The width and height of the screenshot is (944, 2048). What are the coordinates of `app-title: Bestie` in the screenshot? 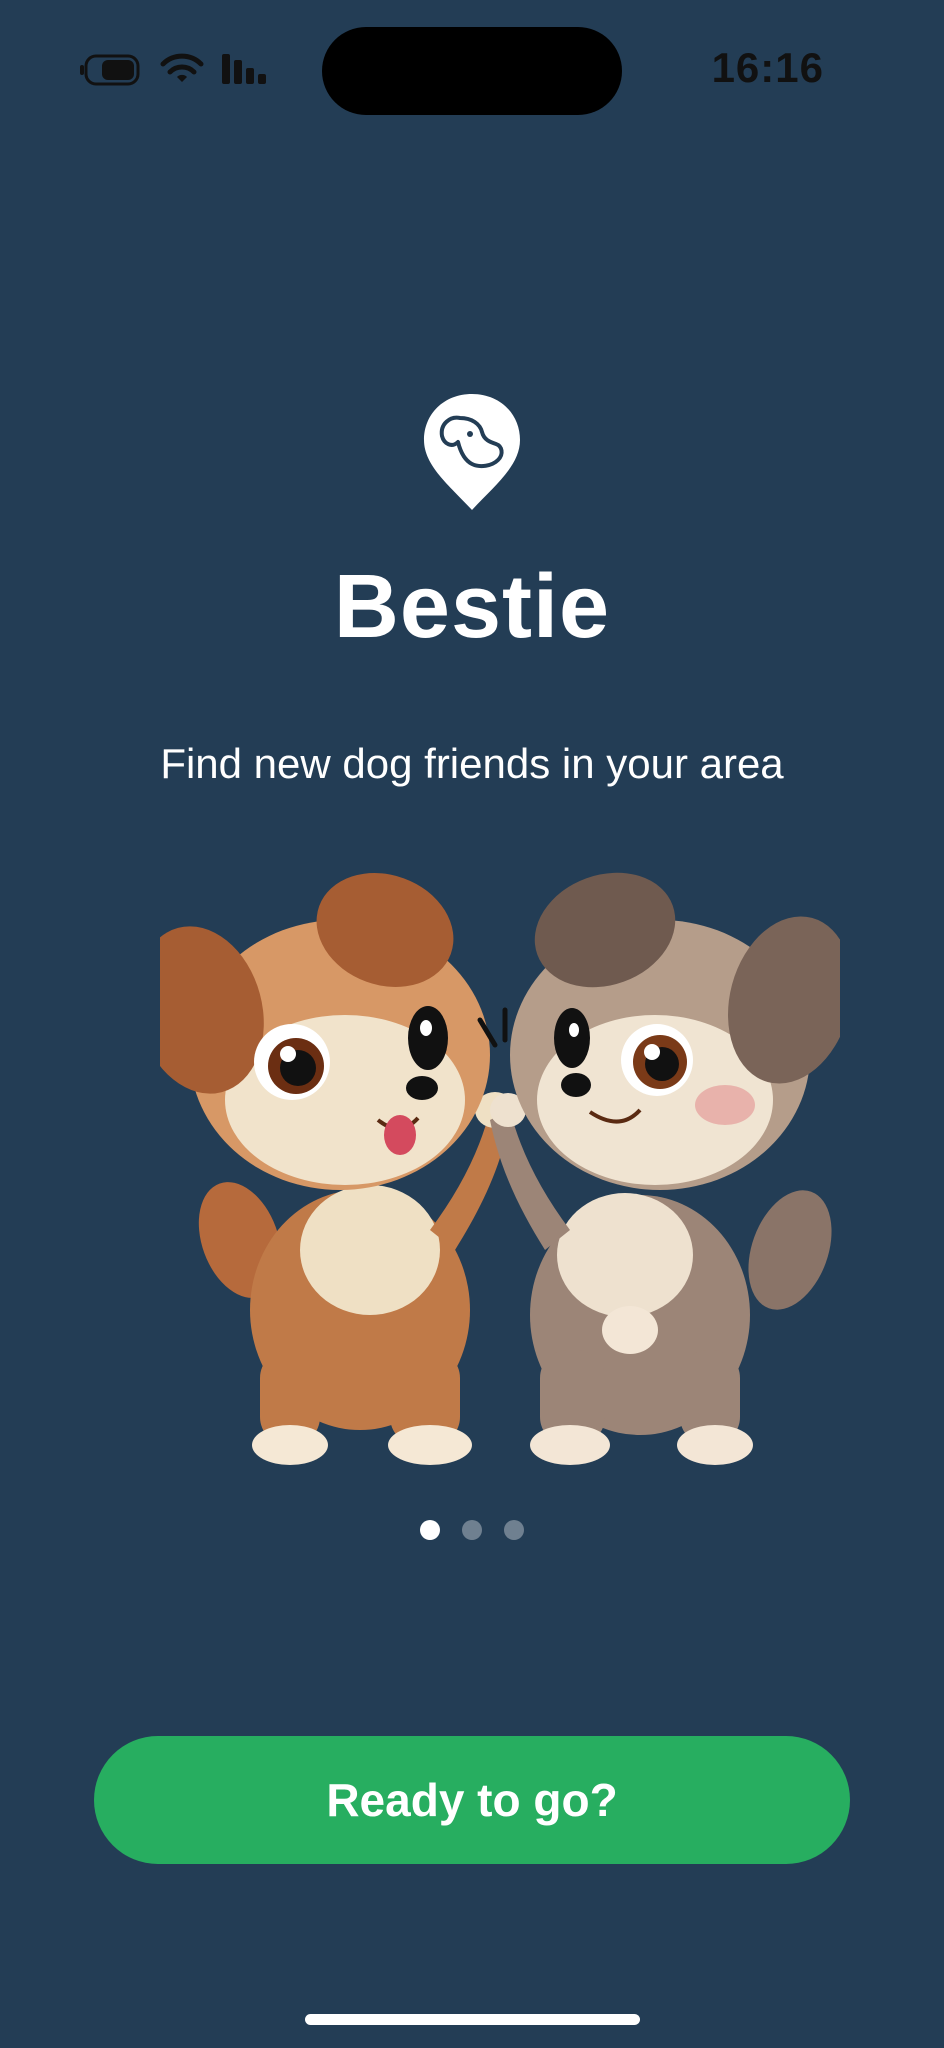 It's located at (472, 607).